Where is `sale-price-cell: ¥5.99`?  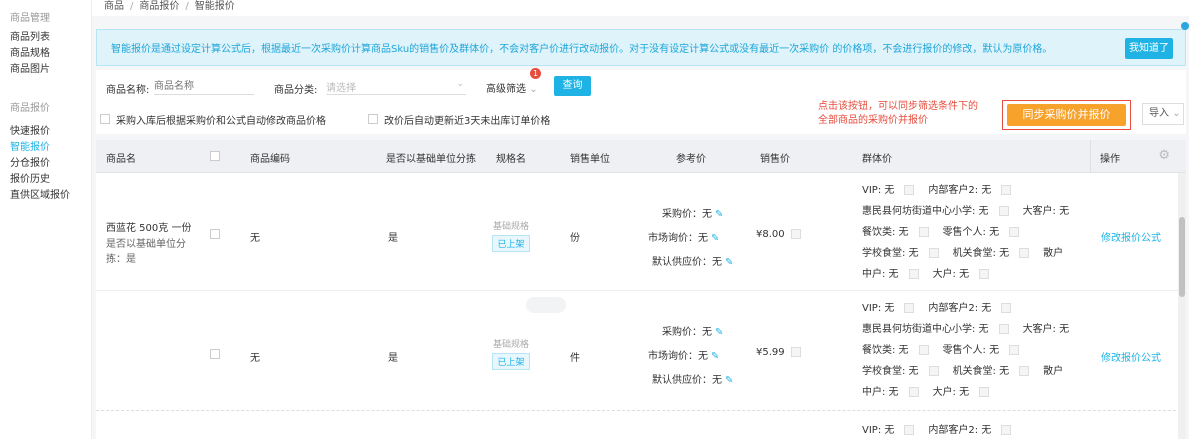 sale-price-cell: ¥5.99 is located at coordinates (778, 352).